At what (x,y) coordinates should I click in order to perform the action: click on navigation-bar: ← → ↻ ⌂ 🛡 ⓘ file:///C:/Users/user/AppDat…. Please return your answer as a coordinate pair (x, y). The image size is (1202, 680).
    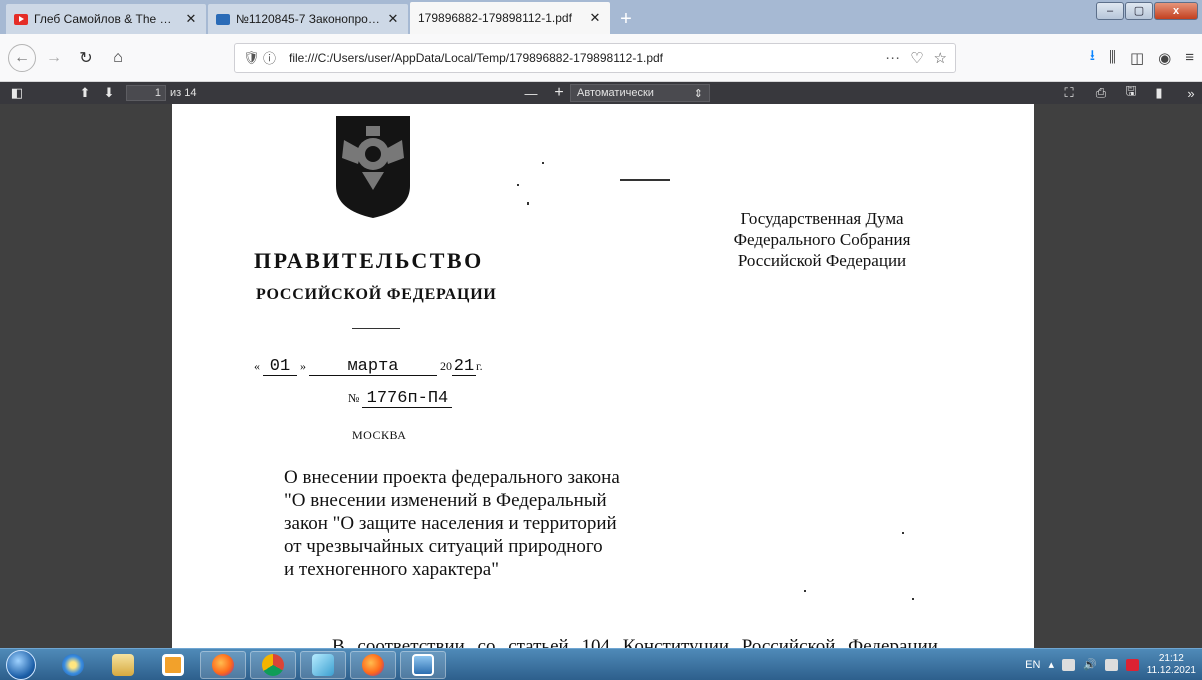
    Looking at the image, I should click on (601, 58).